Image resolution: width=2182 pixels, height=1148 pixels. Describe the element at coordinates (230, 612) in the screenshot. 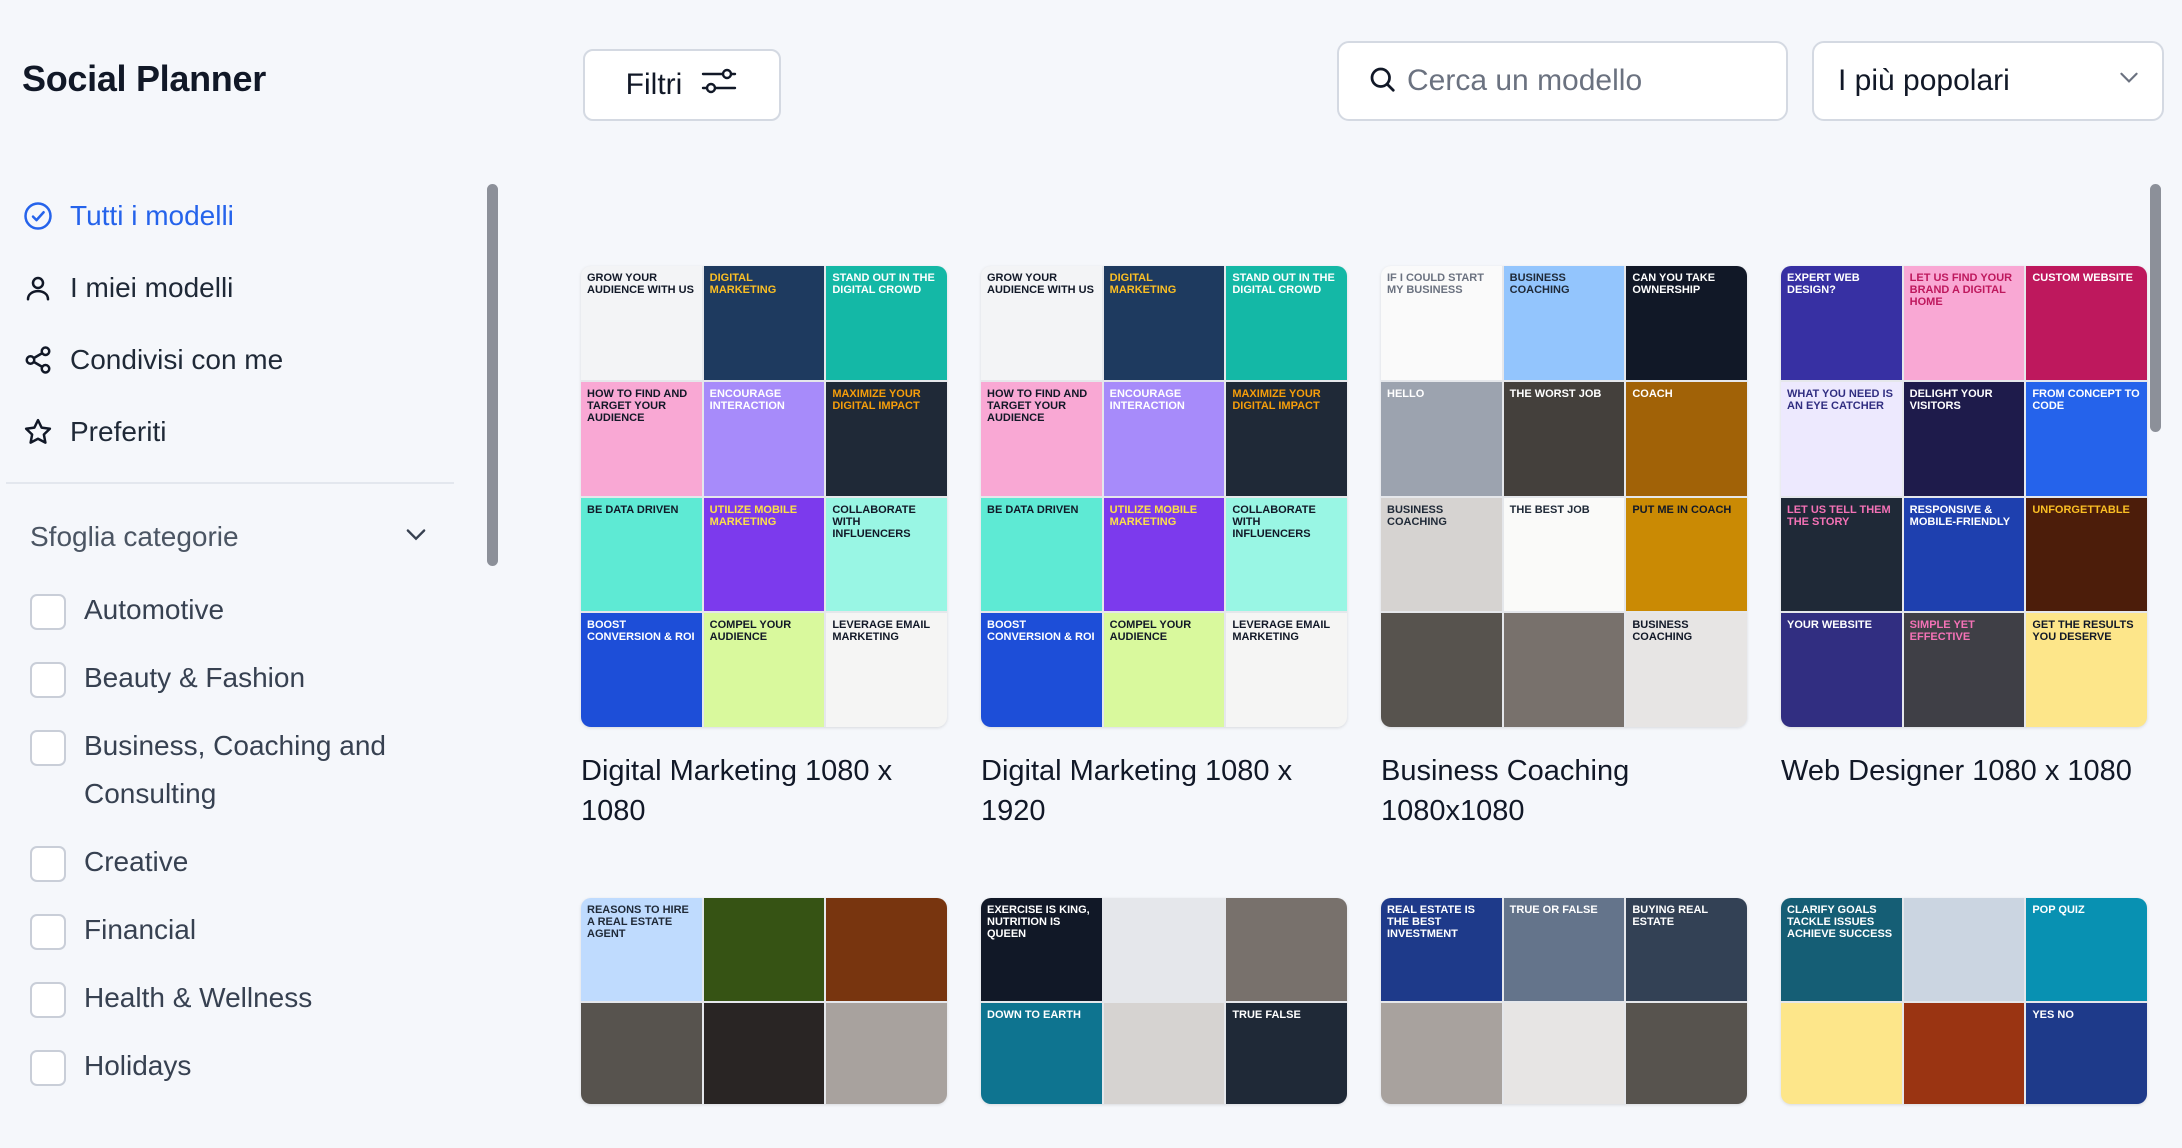

I see `category-automotive: Automotive` at that location.